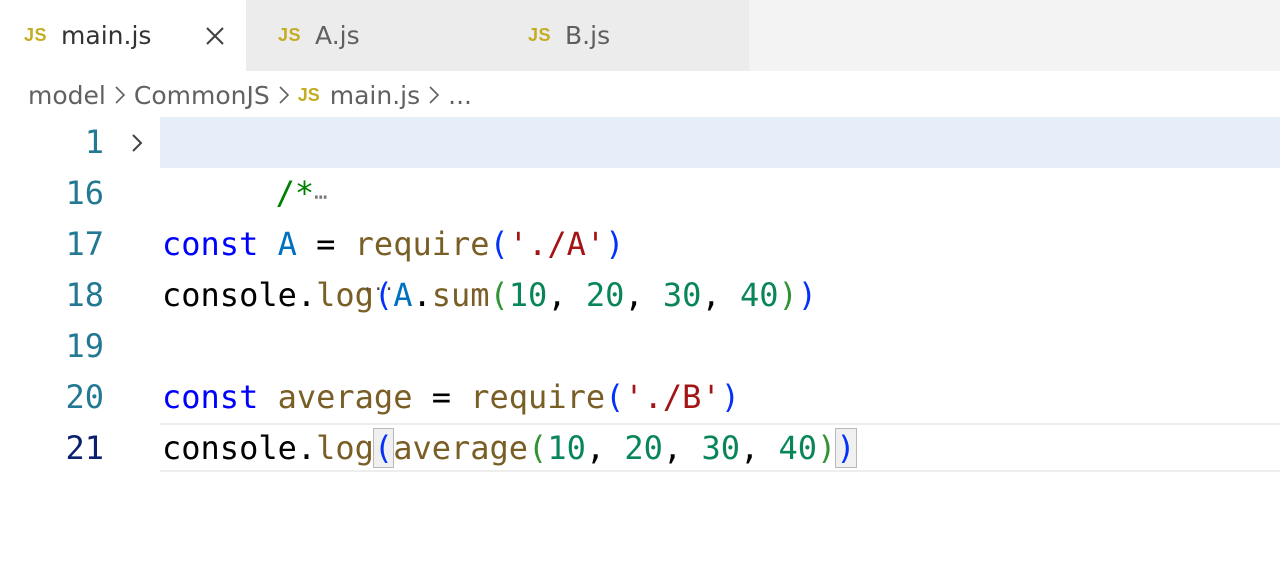 The height and width of the screenshot is (586, 1280). I want to click on code-text: console.log(A.sum(10, 20, 30, 40)), so click(490, 295).